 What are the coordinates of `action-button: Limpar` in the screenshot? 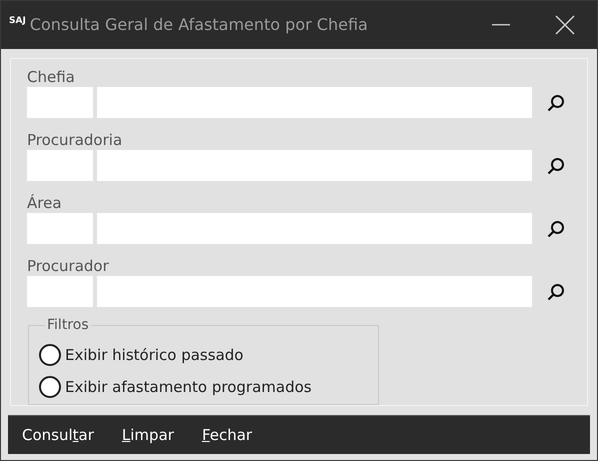 It's located at (148, 435).